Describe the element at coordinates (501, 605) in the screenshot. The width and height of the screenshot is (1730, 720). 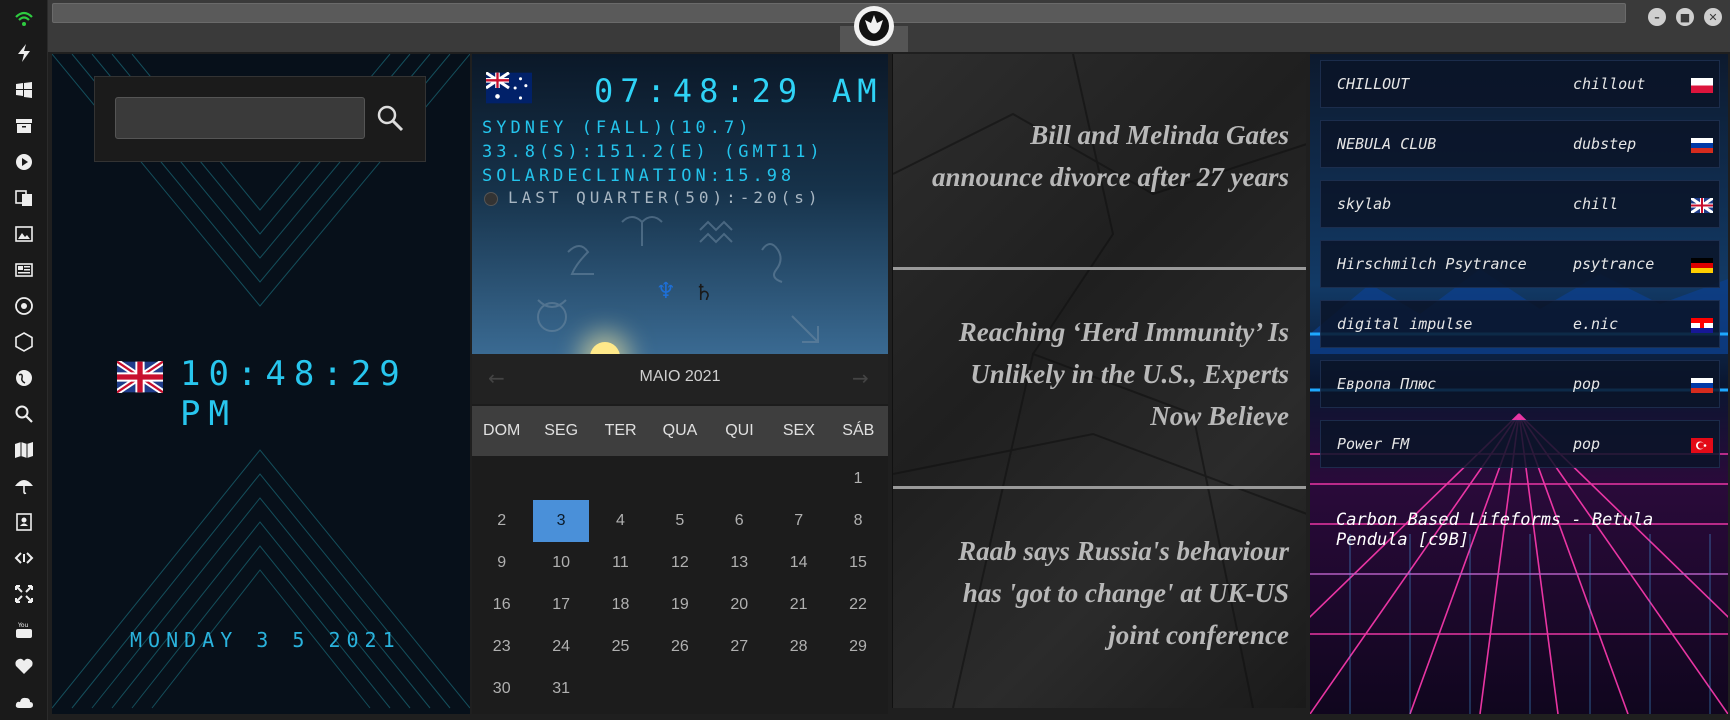
I see `calendar-day: 16` at that location.